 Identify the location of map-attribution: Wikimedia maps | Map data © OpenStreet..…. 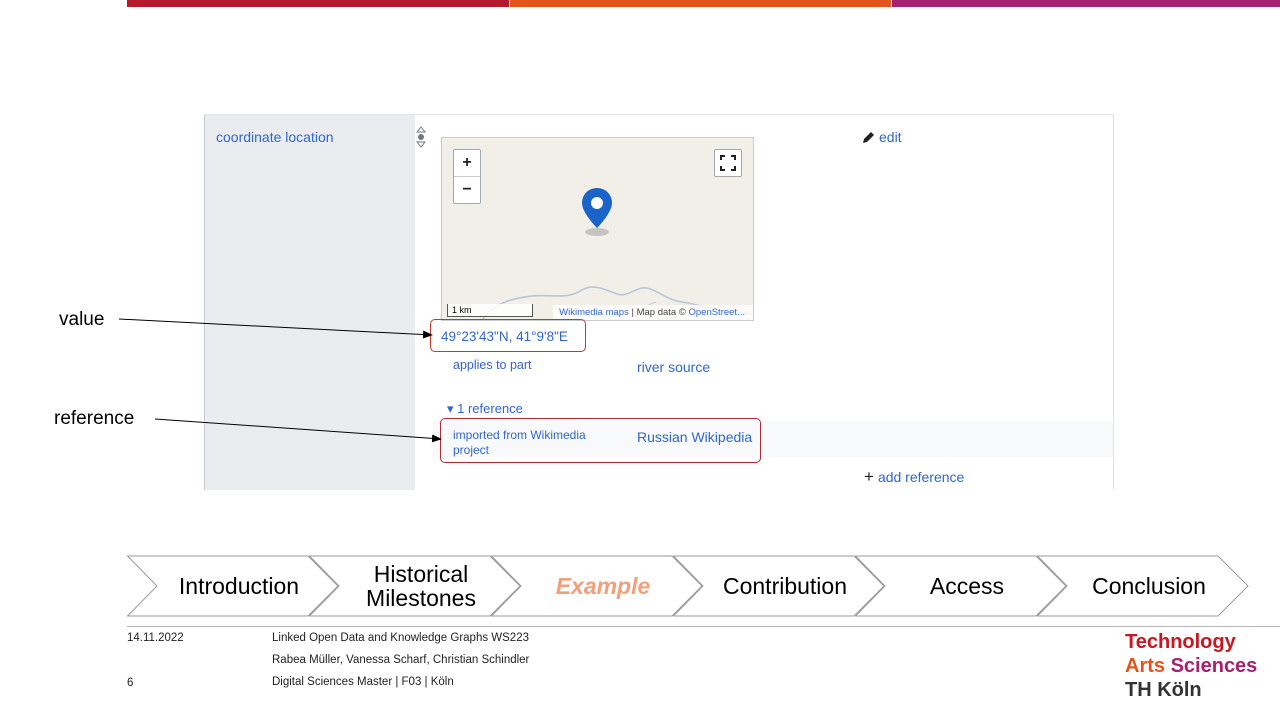
(653, 312).